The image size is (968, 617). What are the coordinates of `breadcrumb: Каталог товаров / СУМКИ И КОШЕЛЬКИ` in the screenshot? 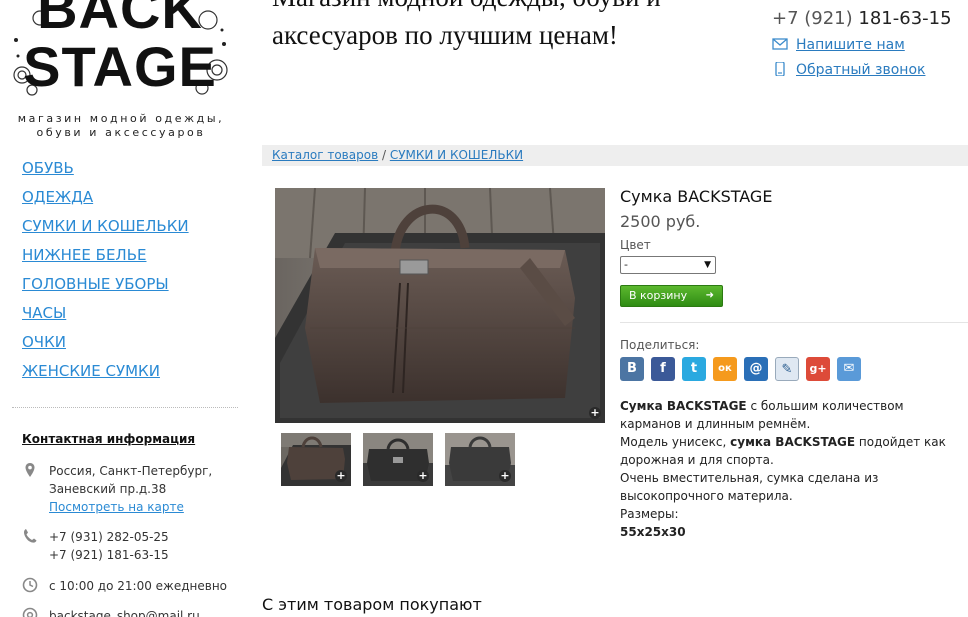 It's located at (615, 155).